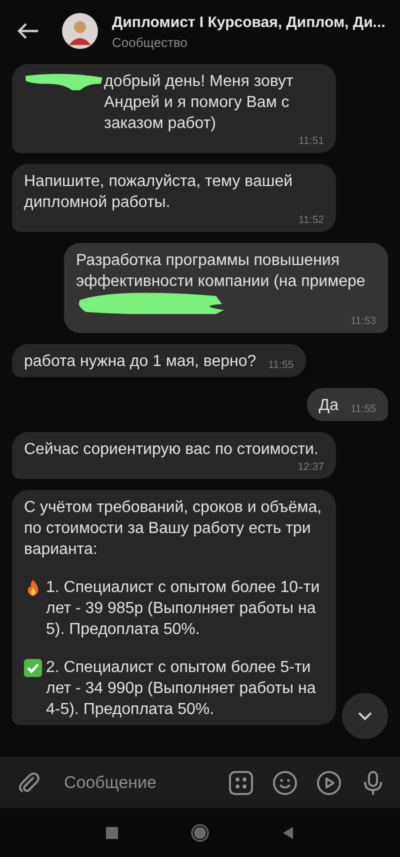 Image resolution: width=400 pixels, height=857 pixels. I want to click on message-text: 2. Специалист с опытом более 5-ти лет - 34 990р (Выполняет работы на 4-5). Предоплата 50%., so click(181, 689).